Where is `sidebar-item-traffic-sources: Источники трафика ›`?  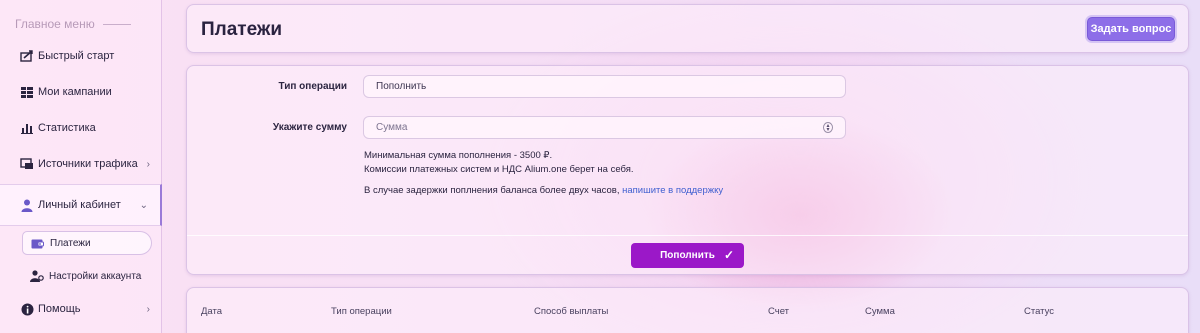 sidebar-item-traffic-sources: Источники трафика › is located at coordinates (81, 164).